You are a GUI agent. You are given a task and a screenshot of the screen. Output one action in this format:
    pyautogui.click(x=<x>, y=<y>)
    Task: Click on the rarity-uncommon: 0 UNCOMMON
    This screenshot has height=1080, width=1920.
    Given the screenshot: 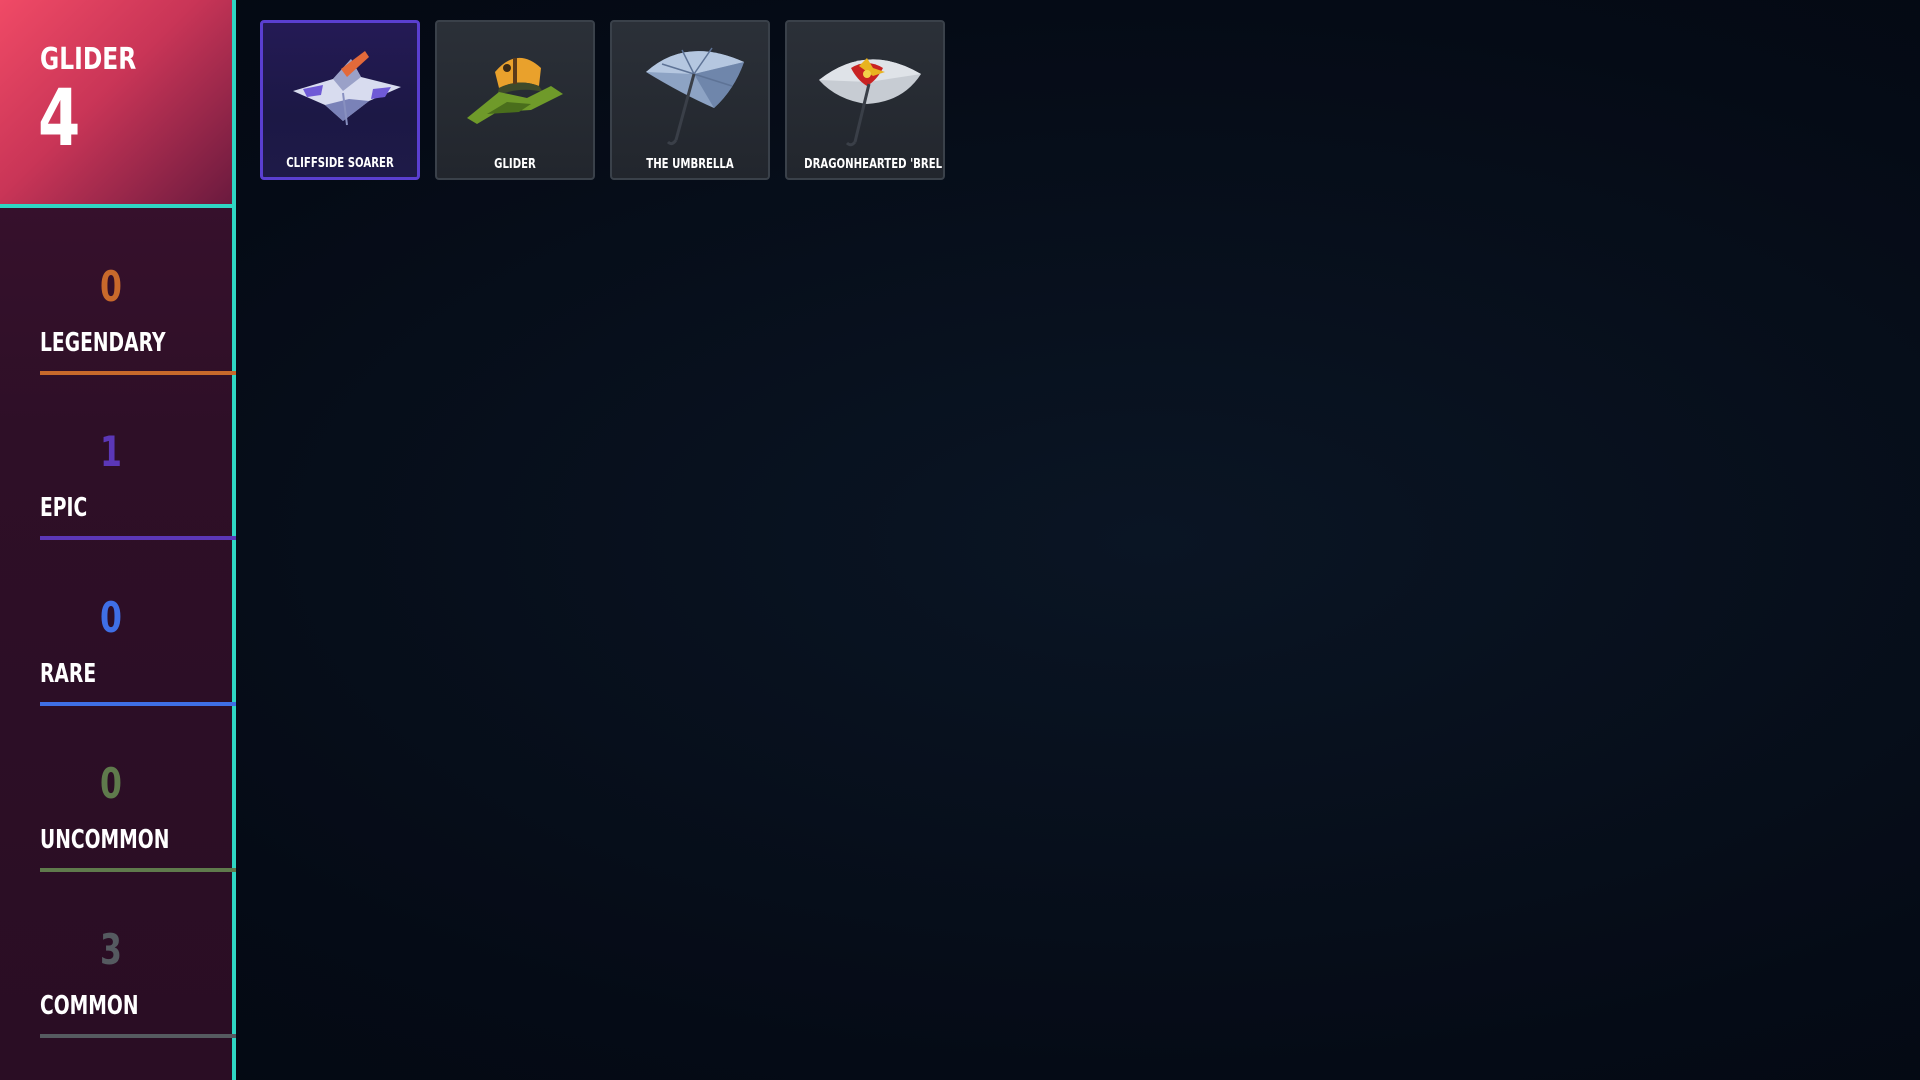 What is the action you would take?
    pyautogui.click(x=138, y=828)
    